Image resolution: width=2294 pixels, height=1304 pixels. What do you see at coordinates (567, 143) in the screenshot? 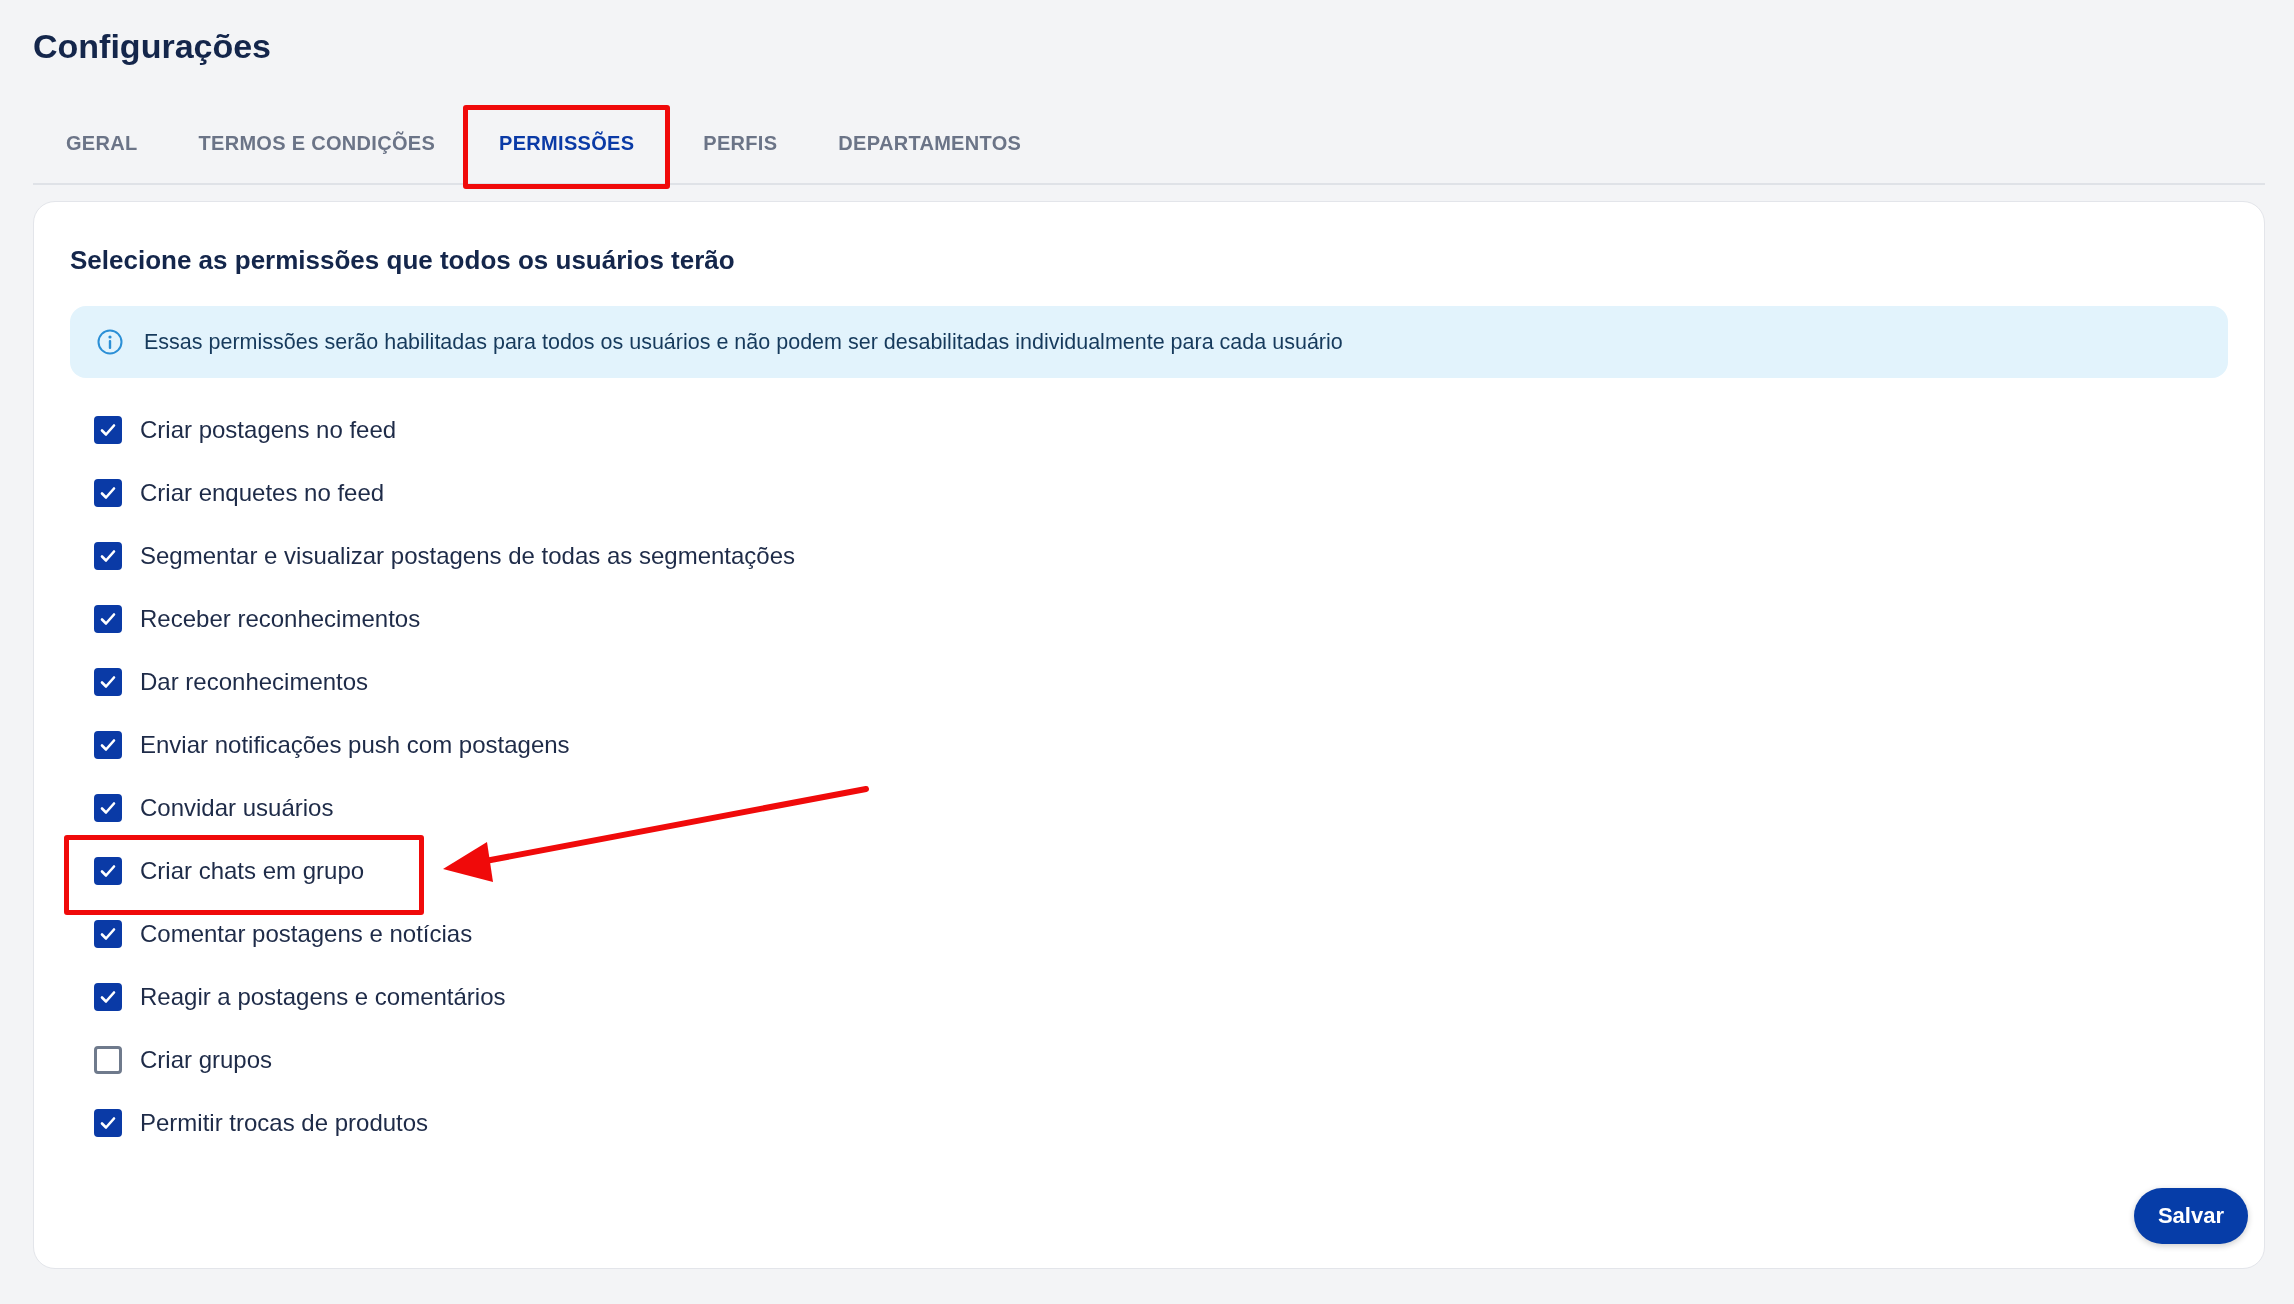
I see `tab: PERMISSÕES` at bounding box center [567, 143].